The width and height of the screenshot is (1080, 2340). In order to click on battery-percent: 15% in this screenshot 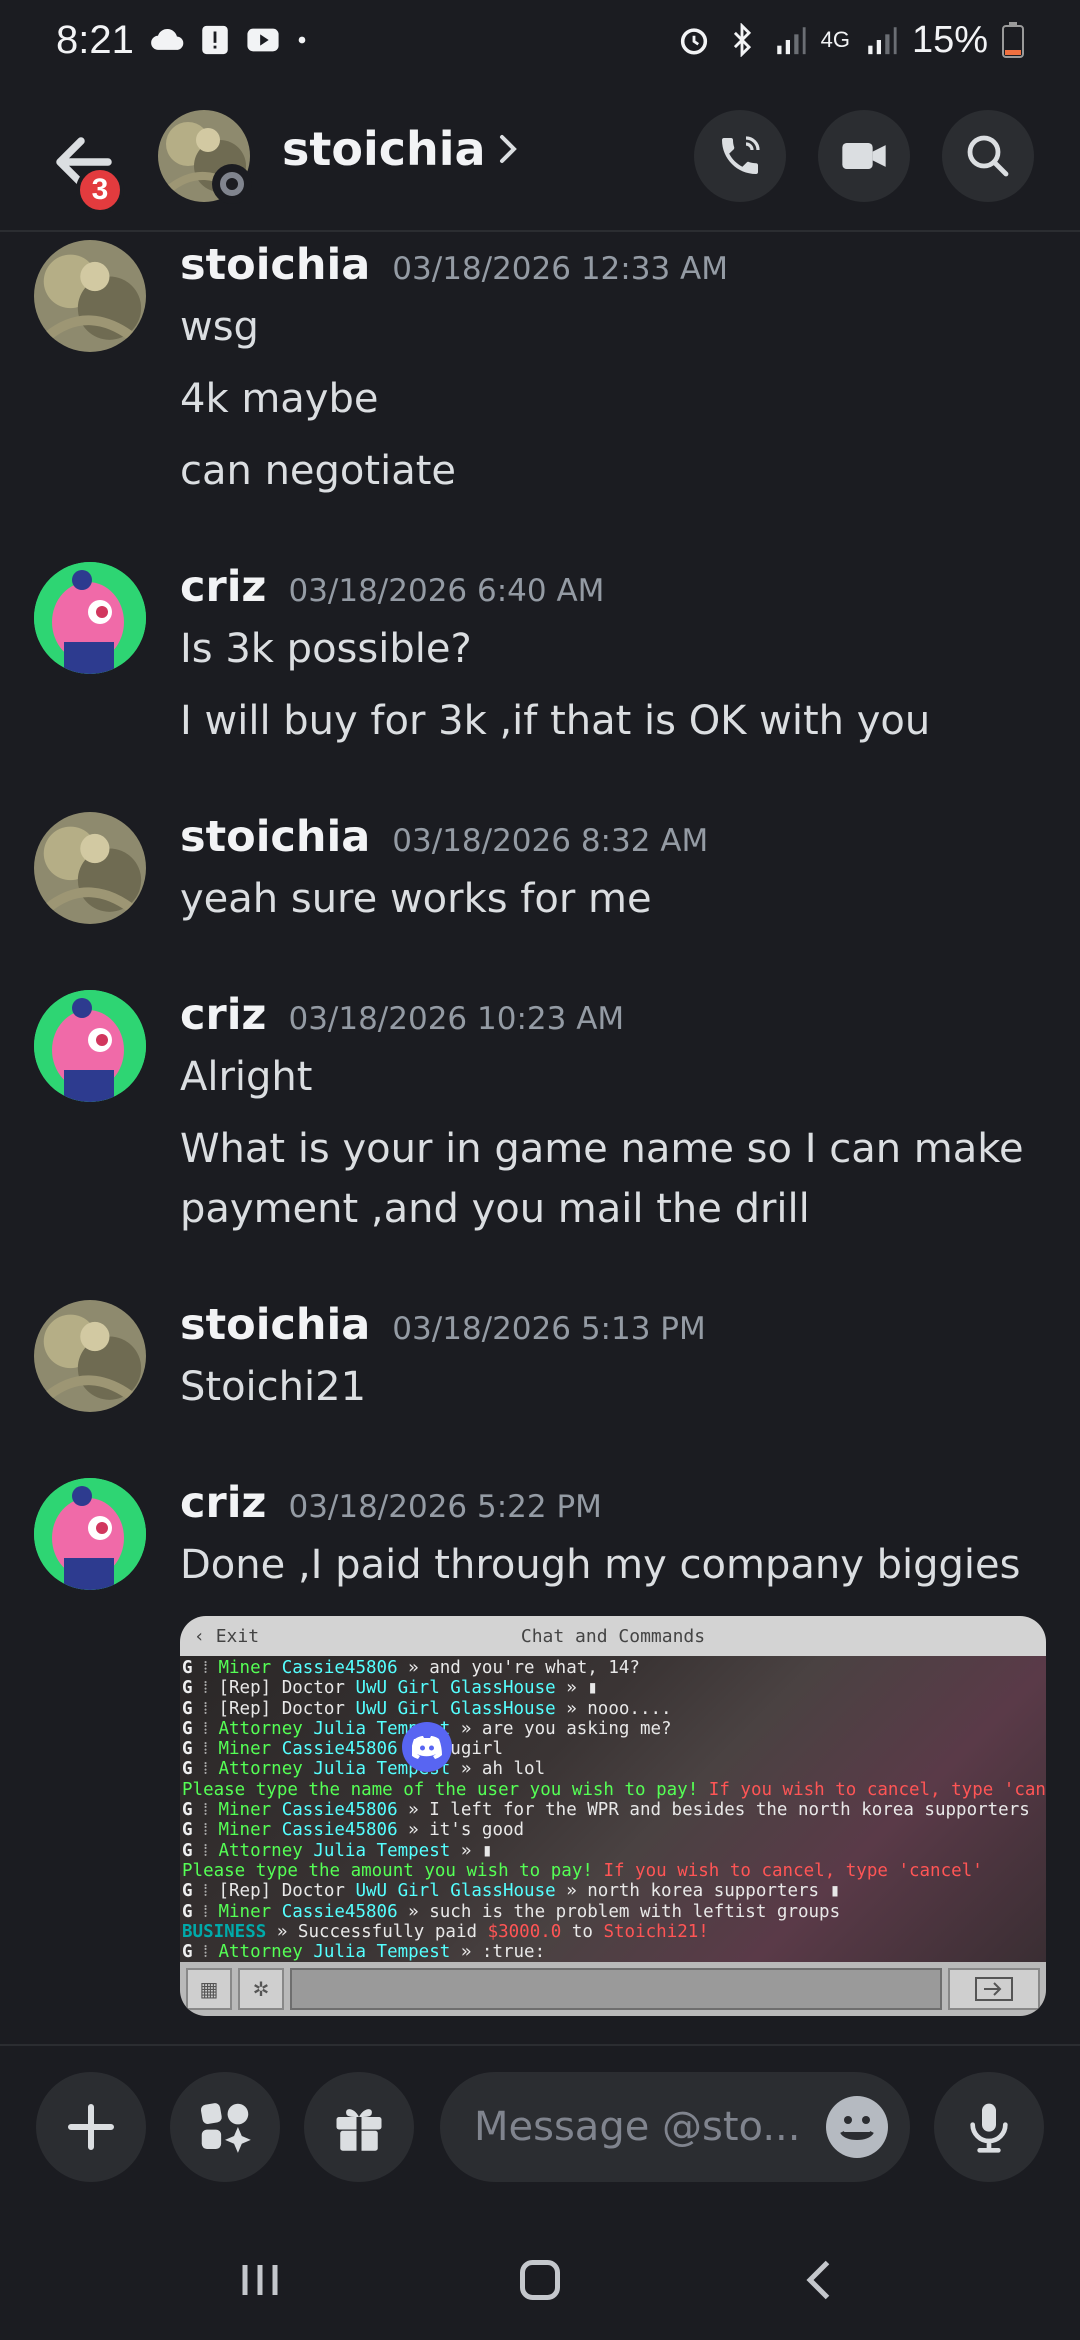, I will do `click(949, 39)`.